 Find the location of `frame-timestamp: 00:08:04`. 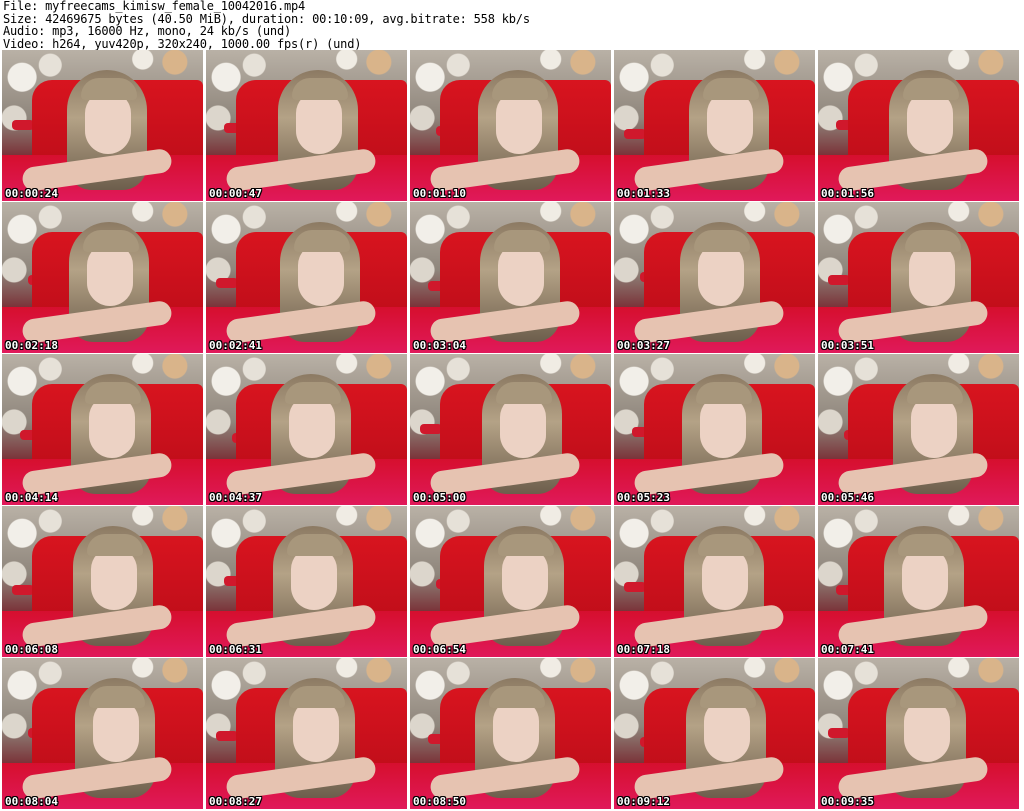

frame-timestamp: 00:08:04 is located at coordinates (31, 801).